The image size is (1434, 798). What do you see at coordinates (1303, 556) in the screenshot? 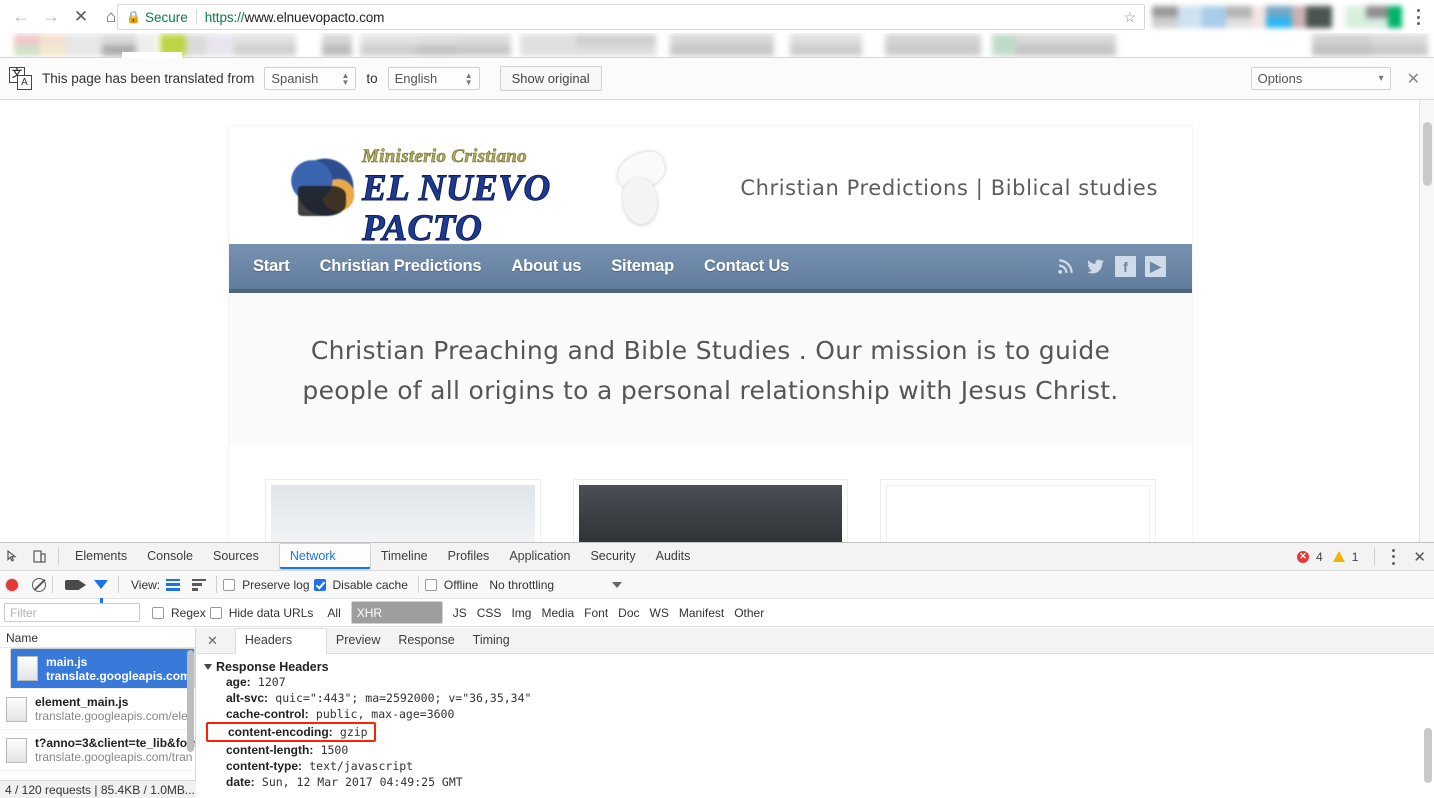
I see `error-icon: ✕` at bounding box center [1303, 556].